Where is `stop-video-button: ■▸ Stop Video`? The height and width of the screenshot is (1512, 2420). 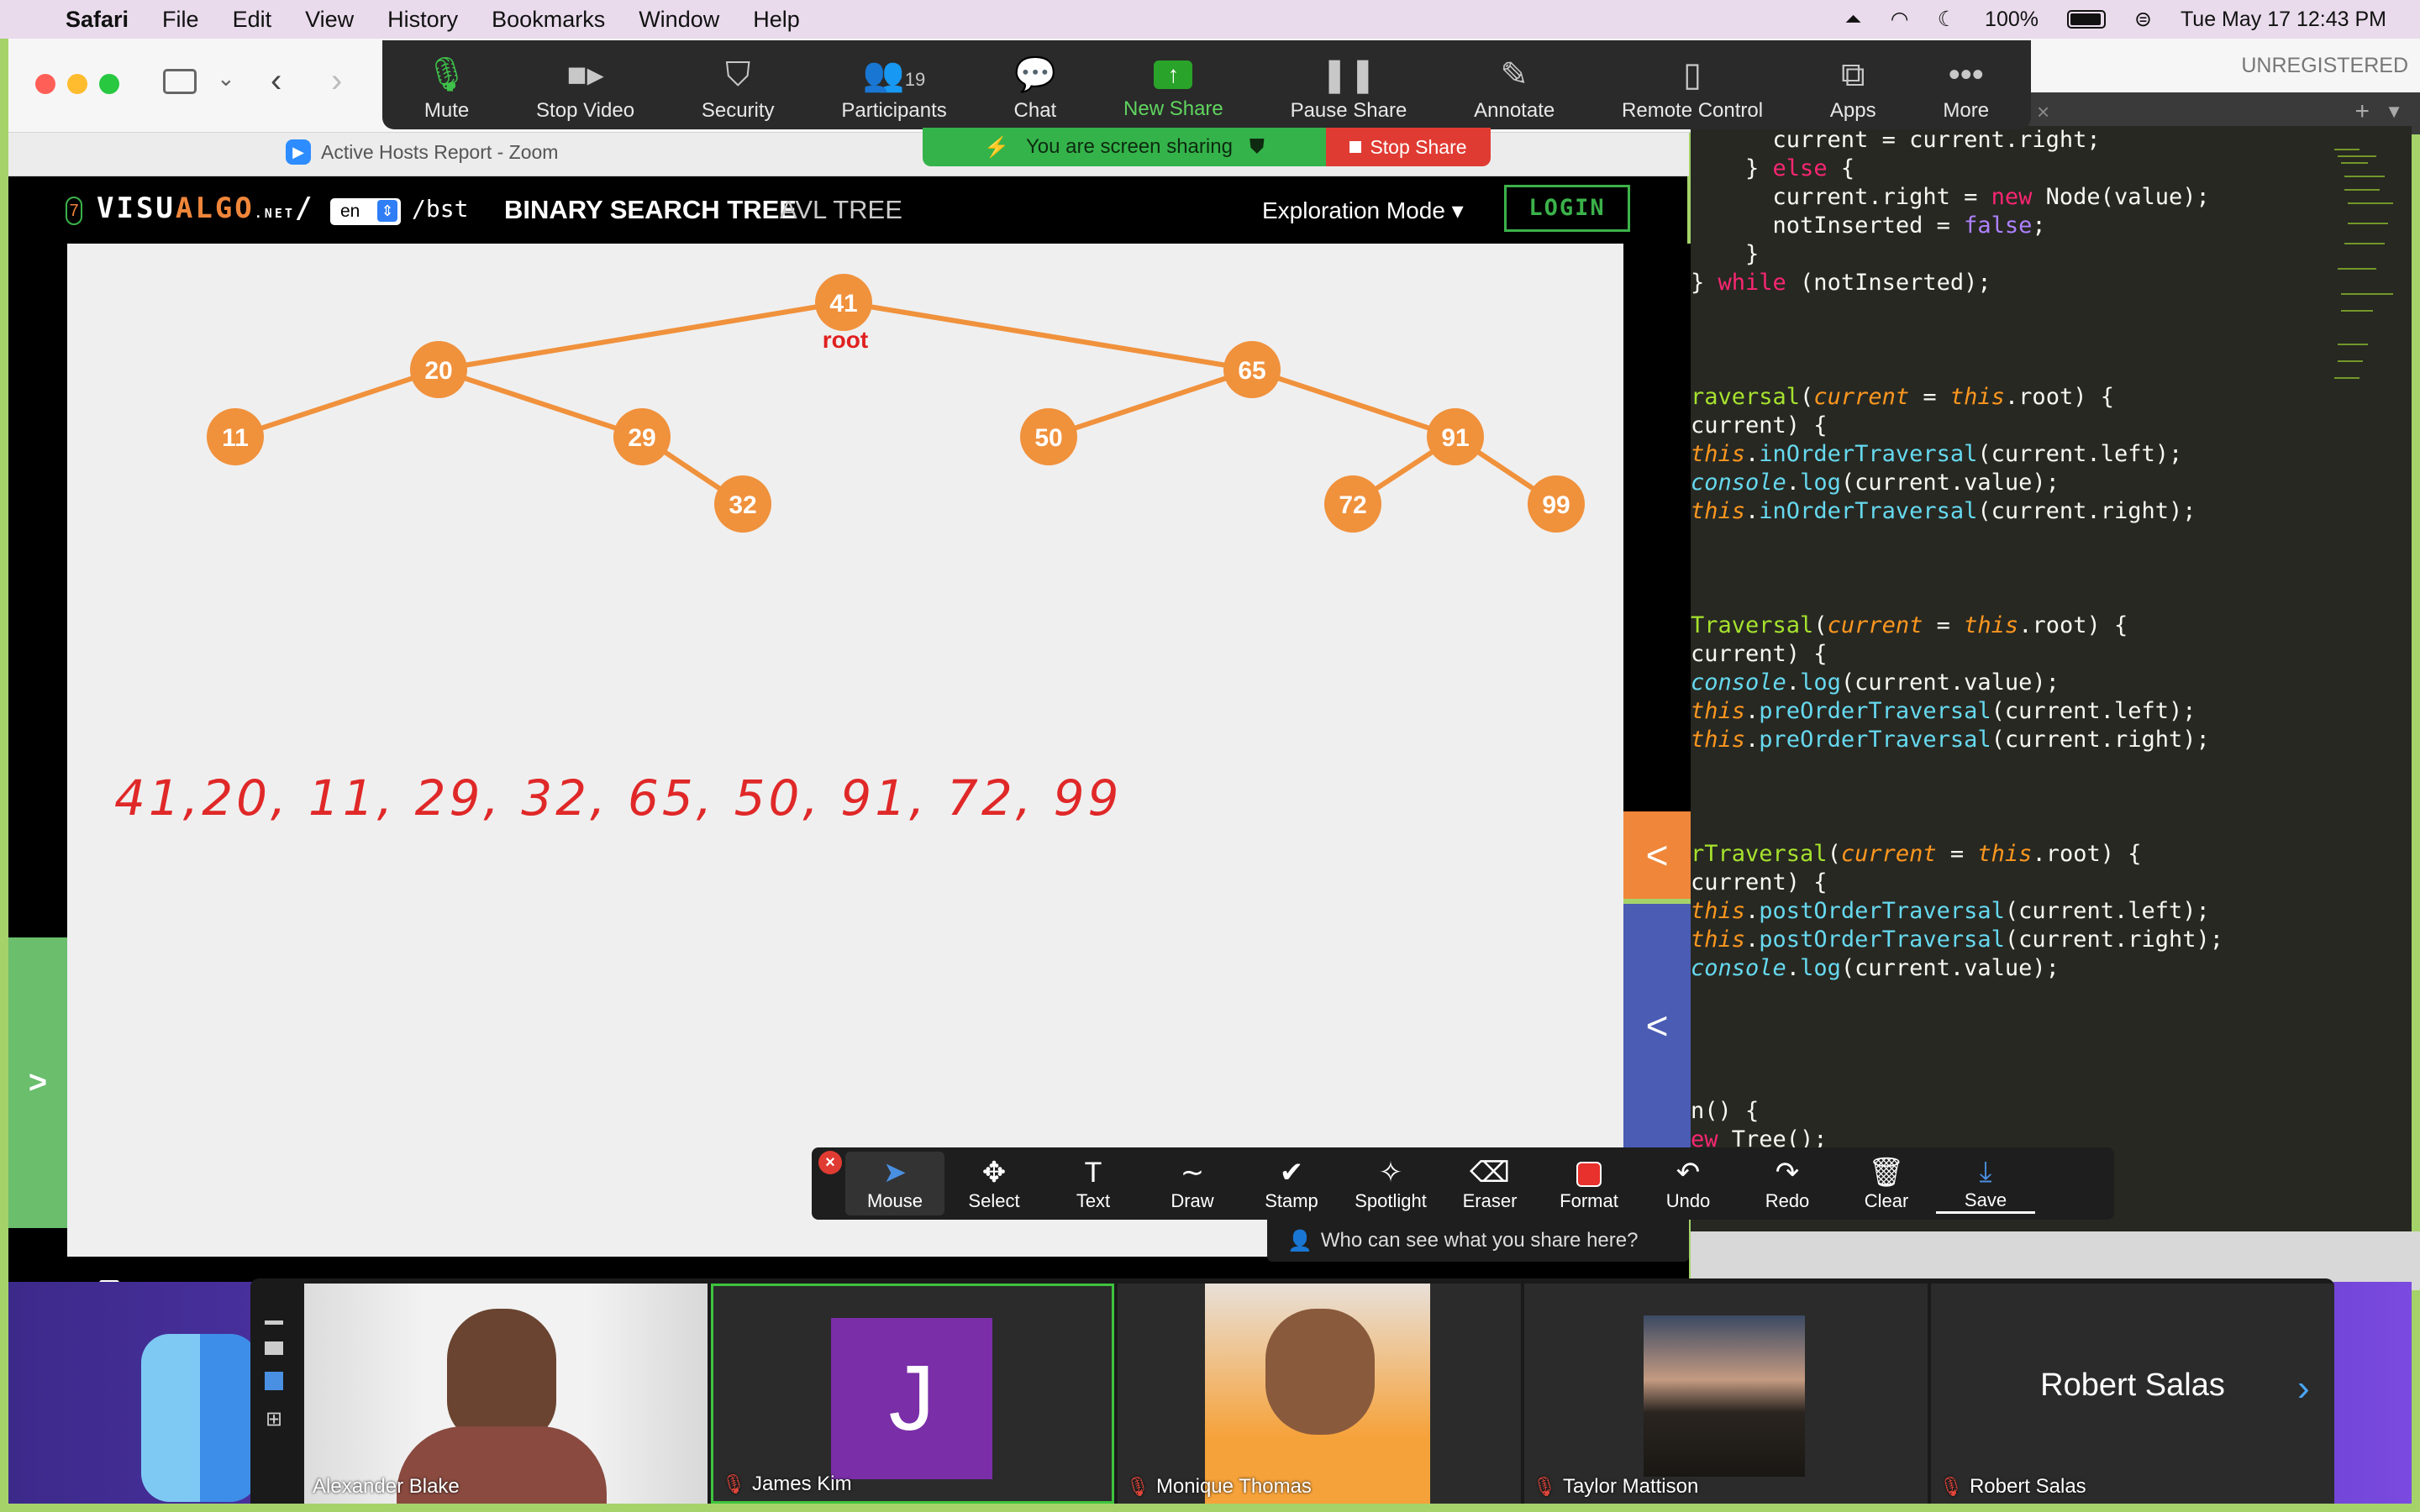 stop-video-button: ■▸ Stop Video is located at coordinates (585, 81).